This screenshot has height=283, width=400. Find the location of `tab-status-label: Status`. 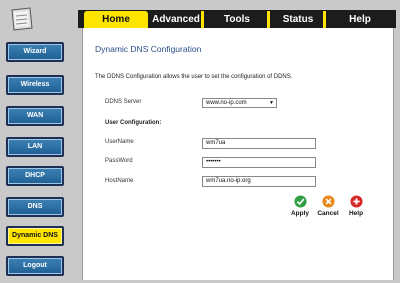

tab-status-label: Status is located at coordinates (298, 19).